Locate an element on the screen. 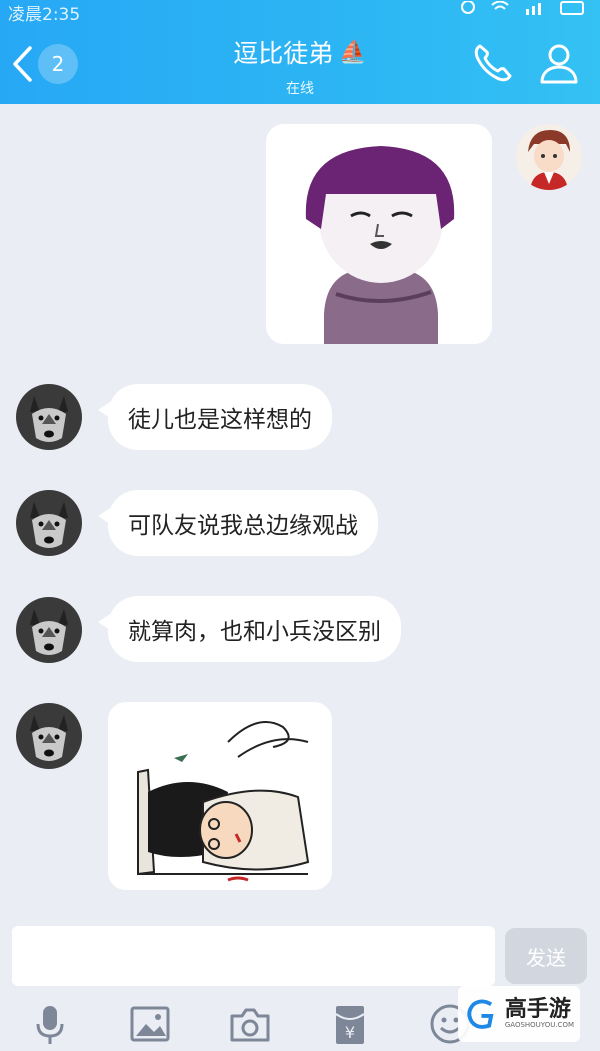 The height and width of the screenshot is (1051, 600). chat-title-area: 逗比徒弟 ⛵ 在线 is located at coordinates (300, 66).